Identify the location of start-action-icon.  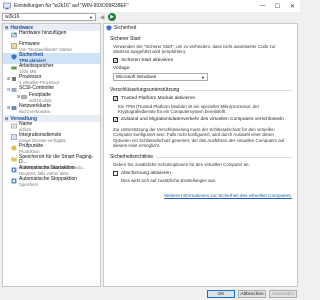
(14, 170).